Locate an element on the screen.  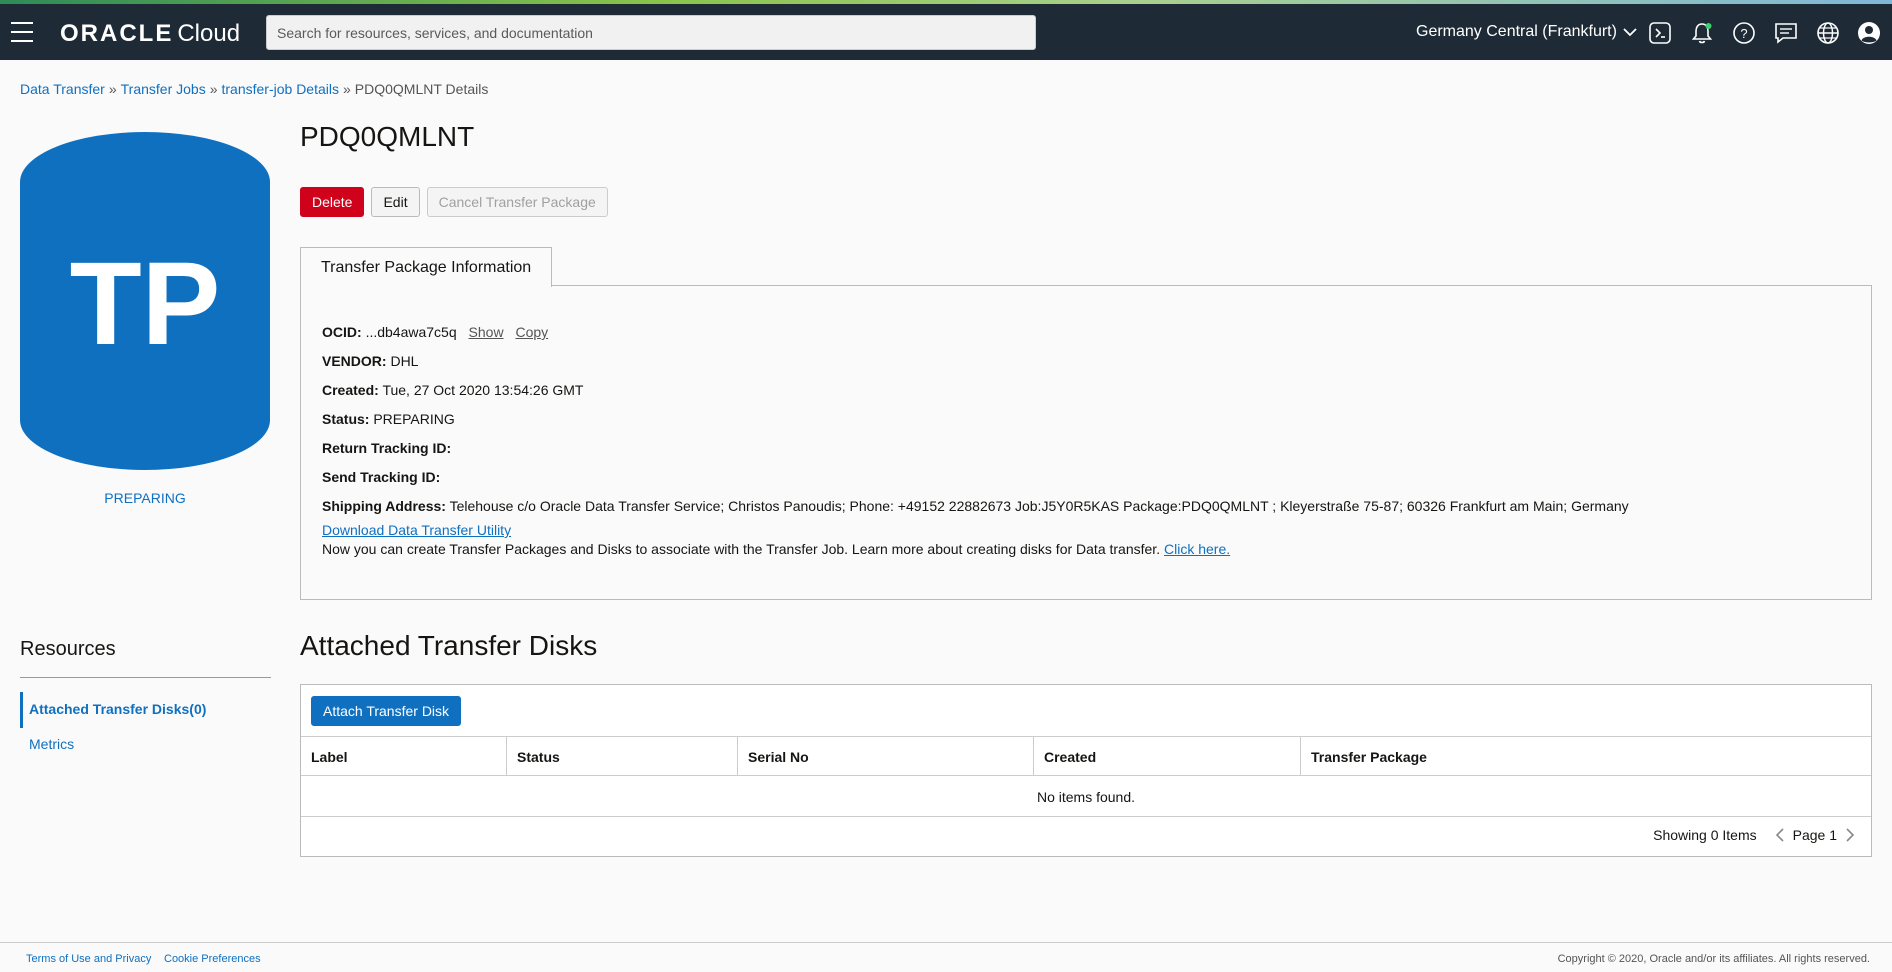
ocid-value: ...db4awa7c5q is located at coordinates (411, 332).